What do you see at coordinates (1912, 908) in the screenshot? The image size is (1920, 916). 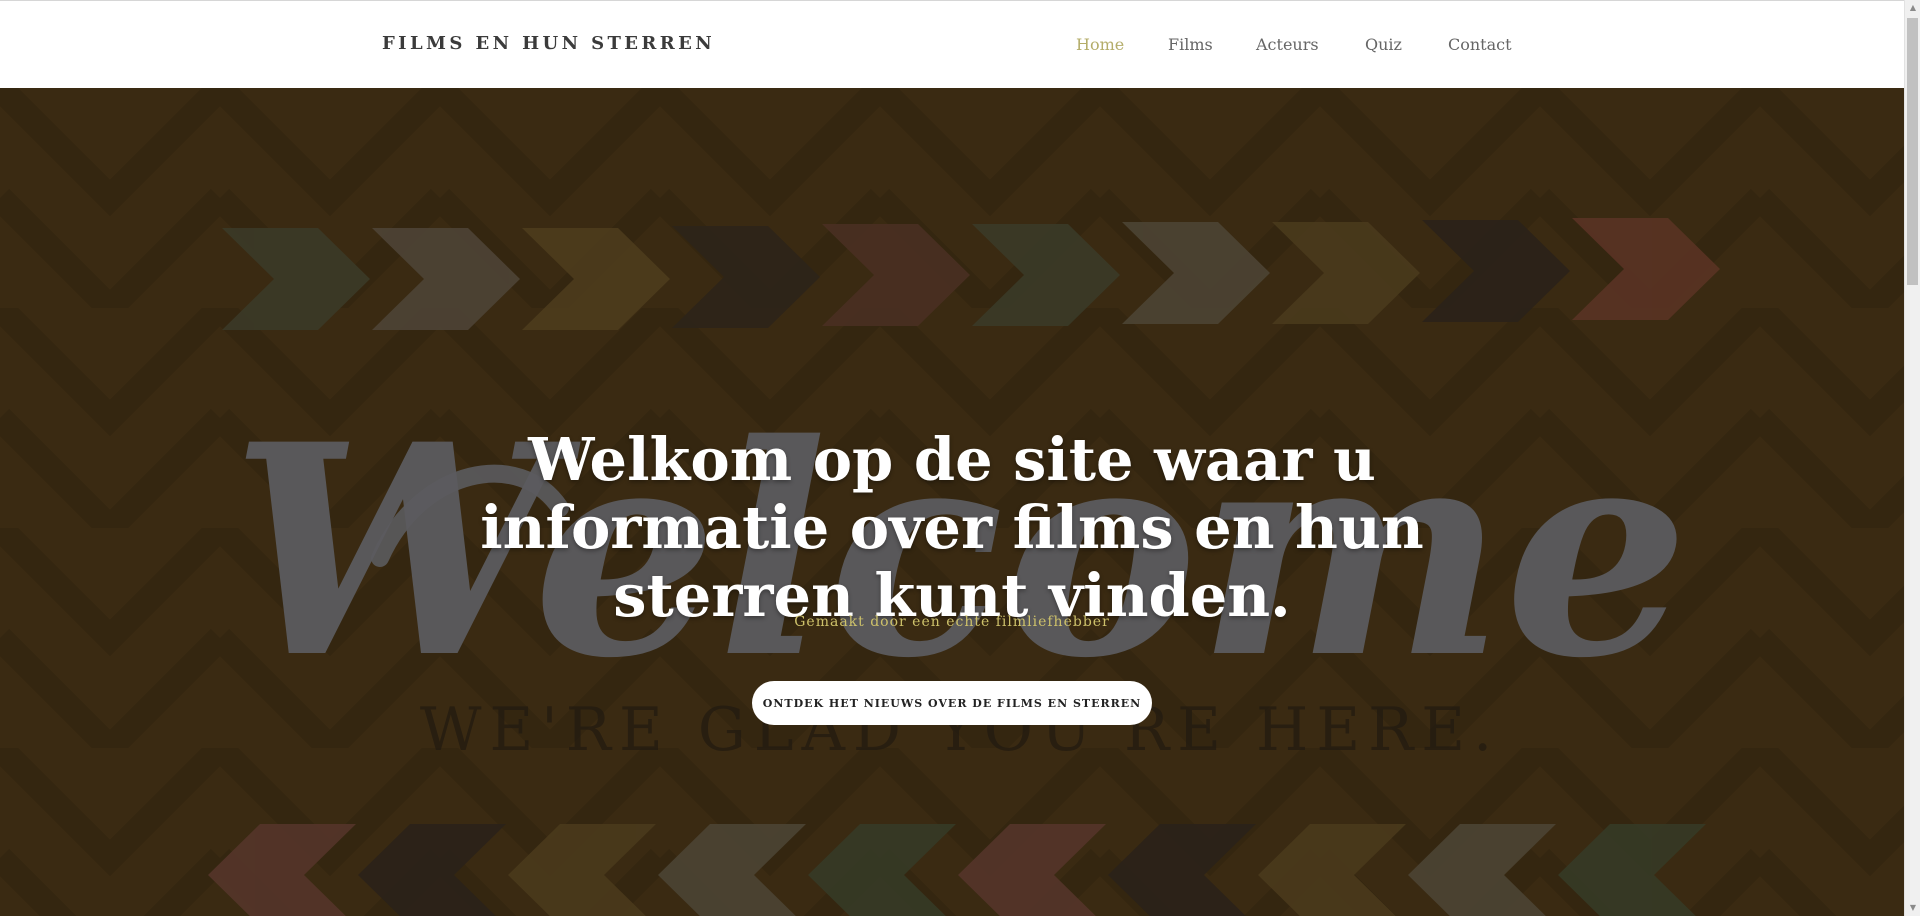 I see `triangle-down-icon: ▼` at bounding box center [1912, 908].